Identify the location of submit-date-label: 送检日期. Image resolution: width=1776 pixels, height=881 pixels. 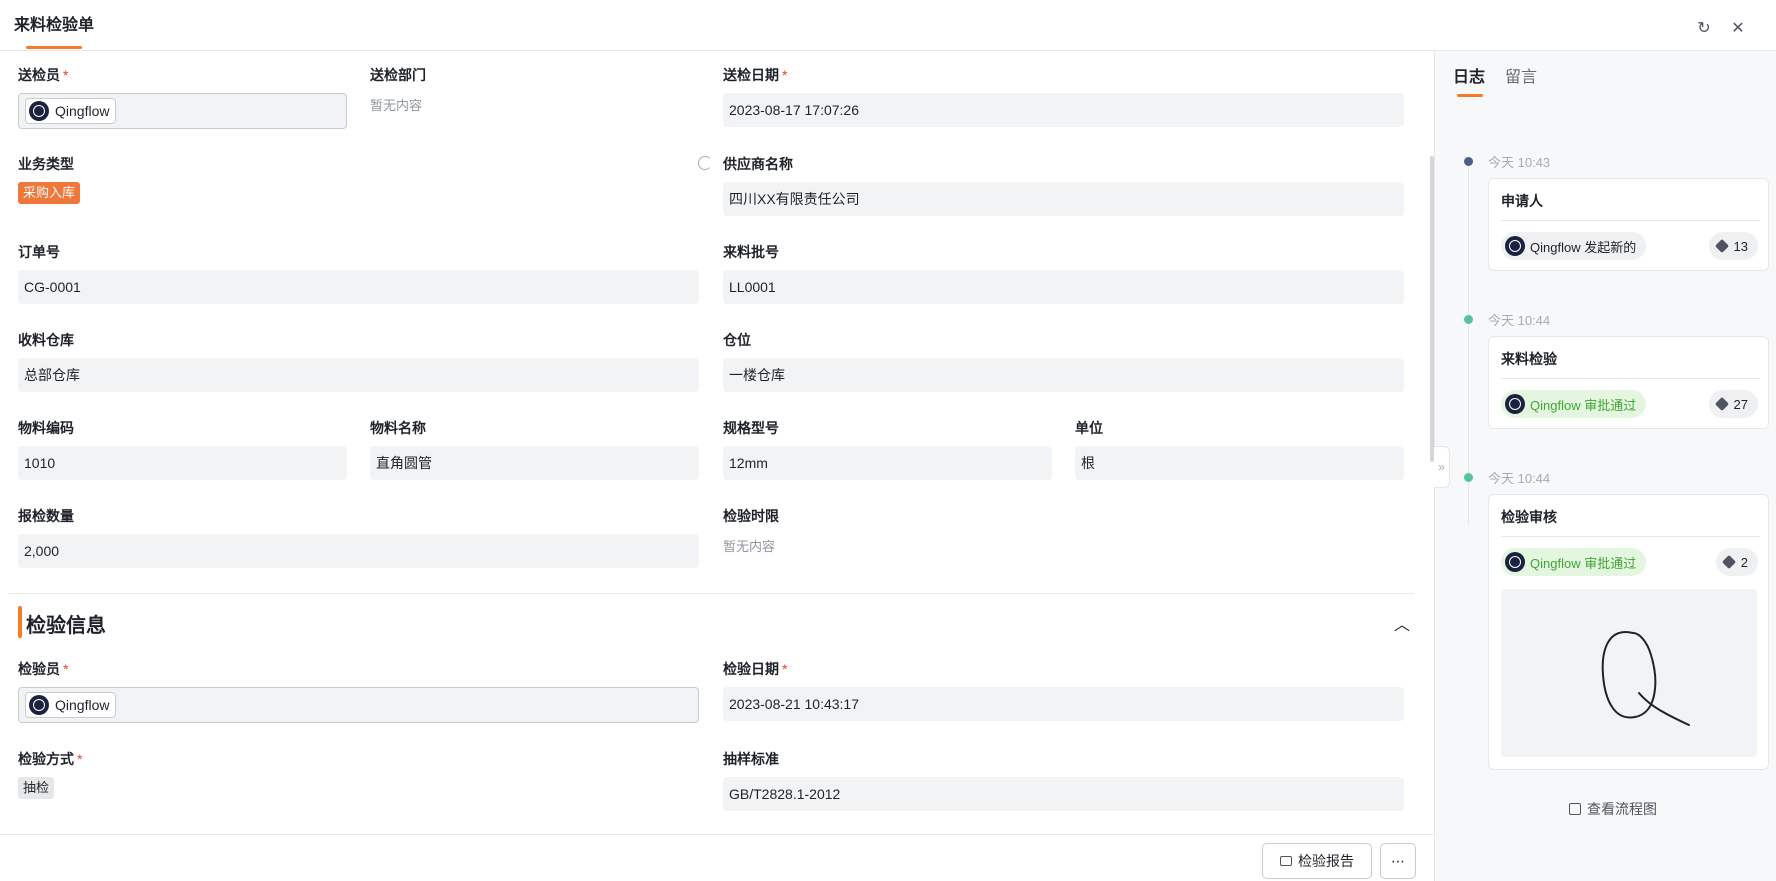
(751, 75).